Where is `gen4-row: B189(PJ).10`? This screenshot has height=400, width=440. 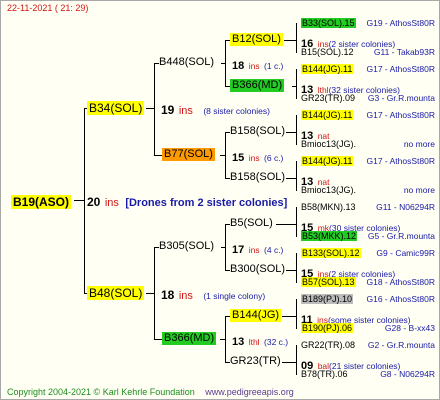 gen4-row: B189(PJ).10 is located at coordinates (327, 299).